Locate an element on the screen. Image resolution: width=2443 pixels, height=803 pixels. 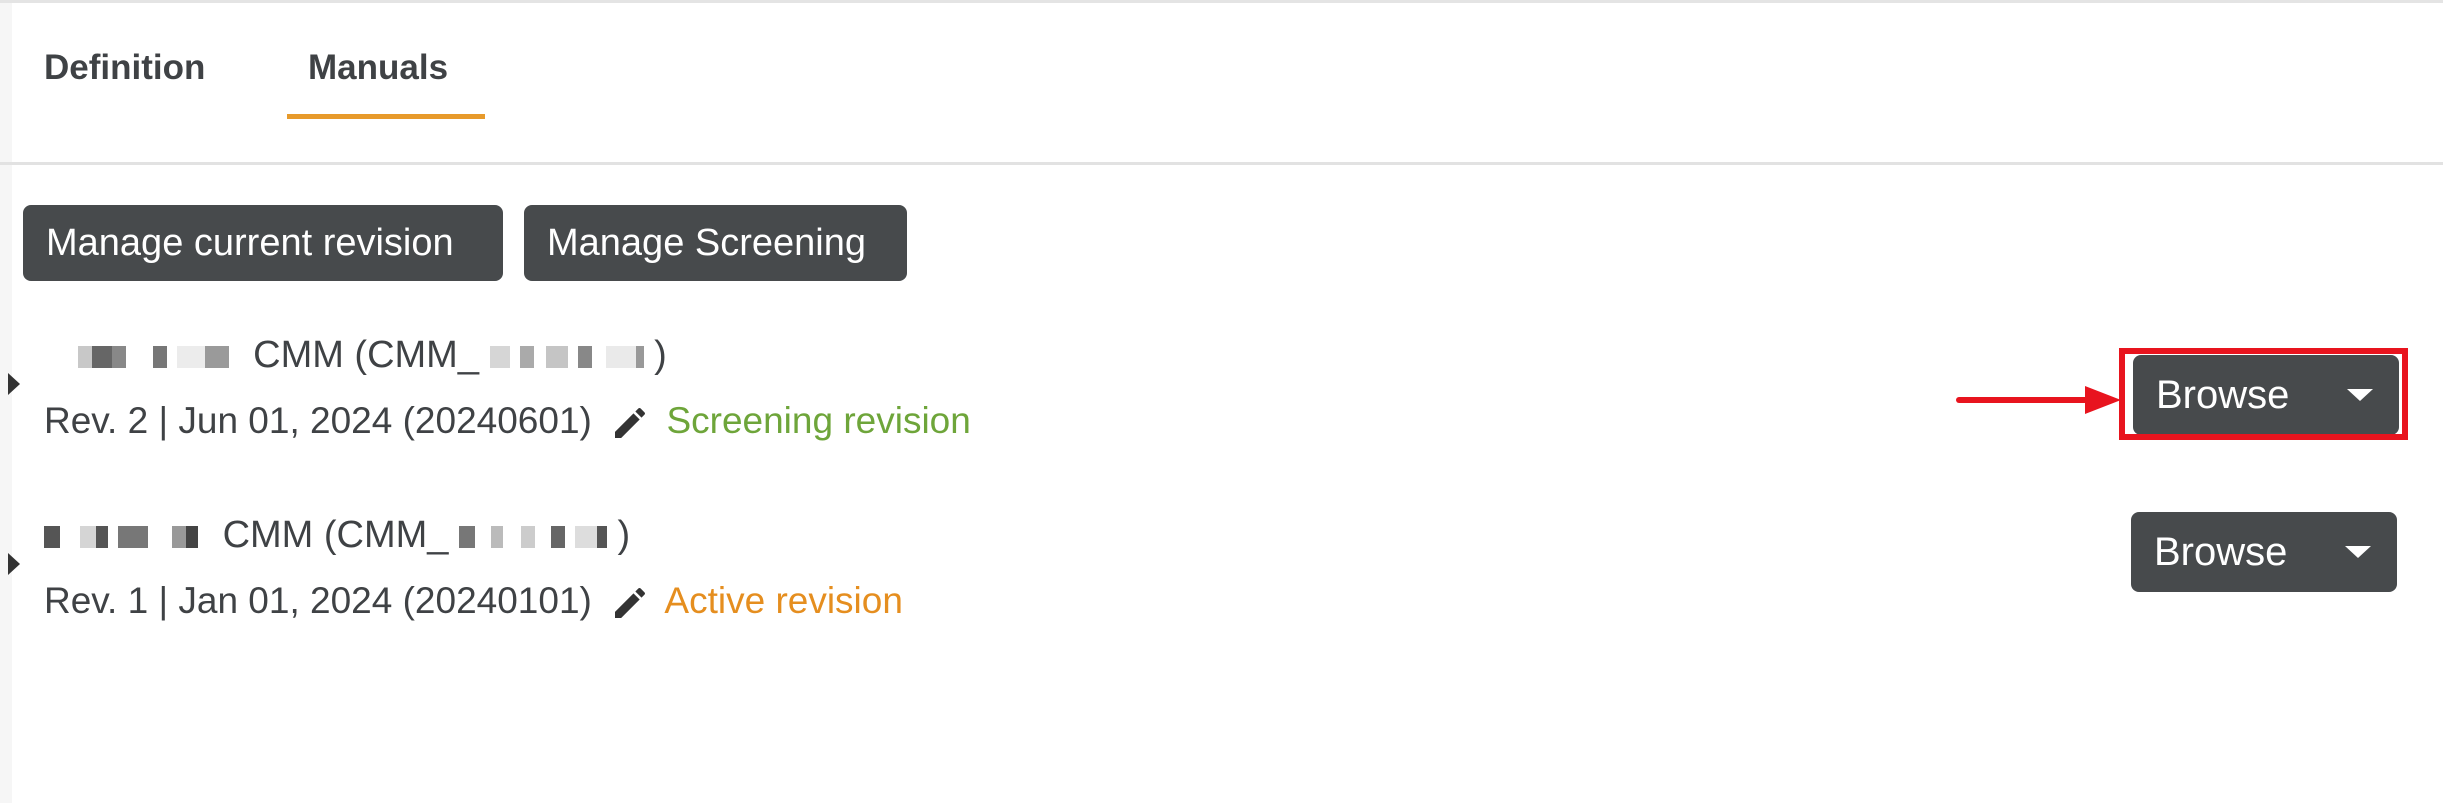
revision-status: Active revision is located at coordinates (783, 600).